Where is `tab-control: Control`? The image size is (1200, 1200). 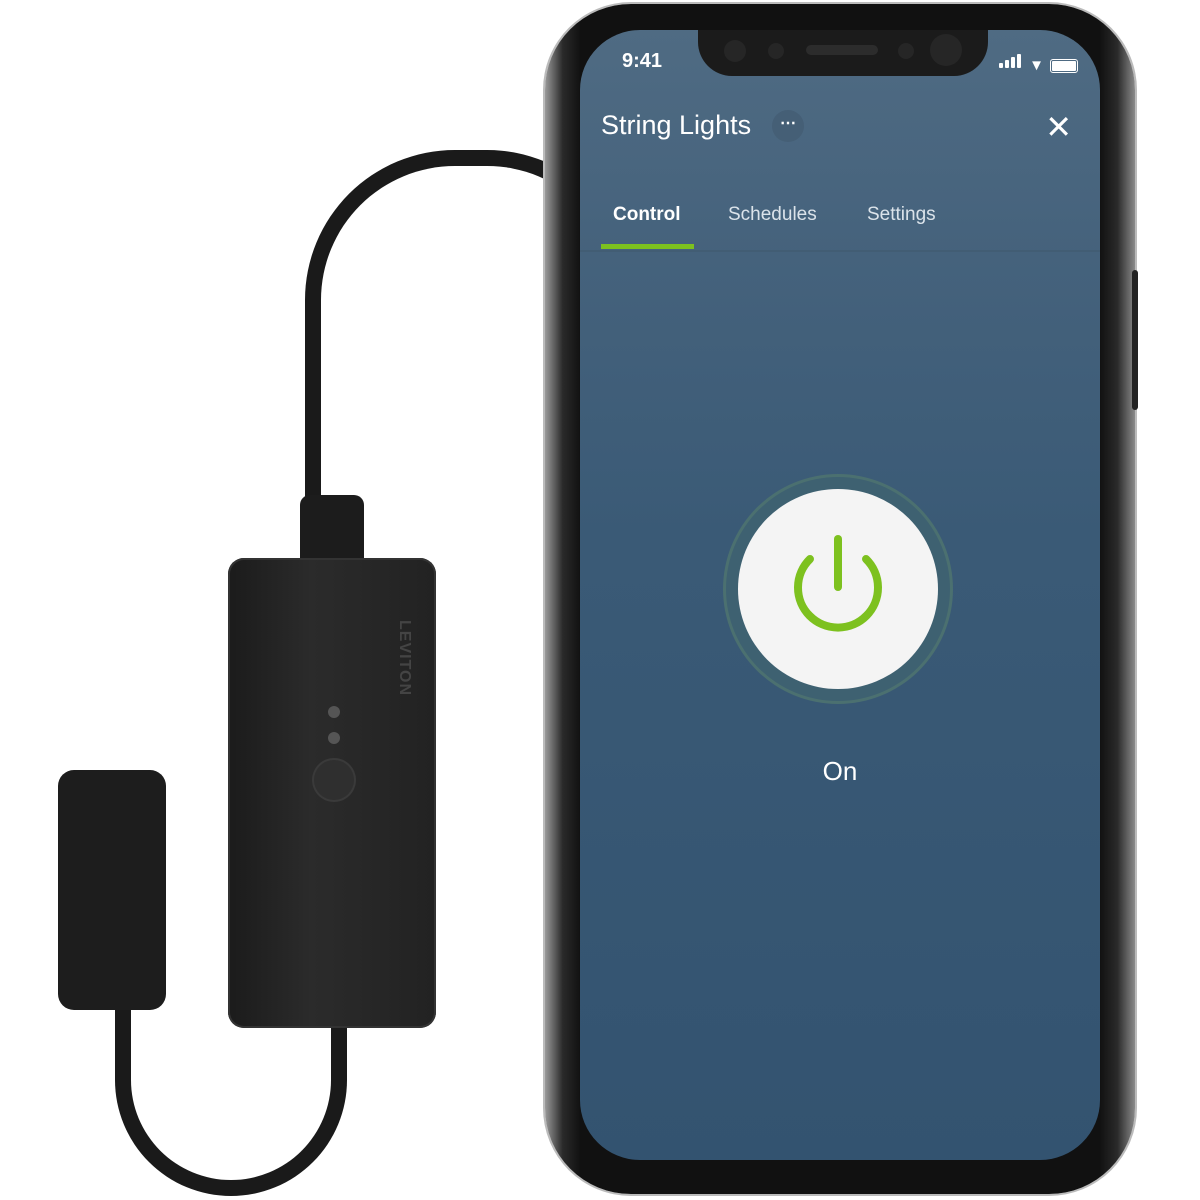
tab-control: Control is located at coordinates (647, 215).